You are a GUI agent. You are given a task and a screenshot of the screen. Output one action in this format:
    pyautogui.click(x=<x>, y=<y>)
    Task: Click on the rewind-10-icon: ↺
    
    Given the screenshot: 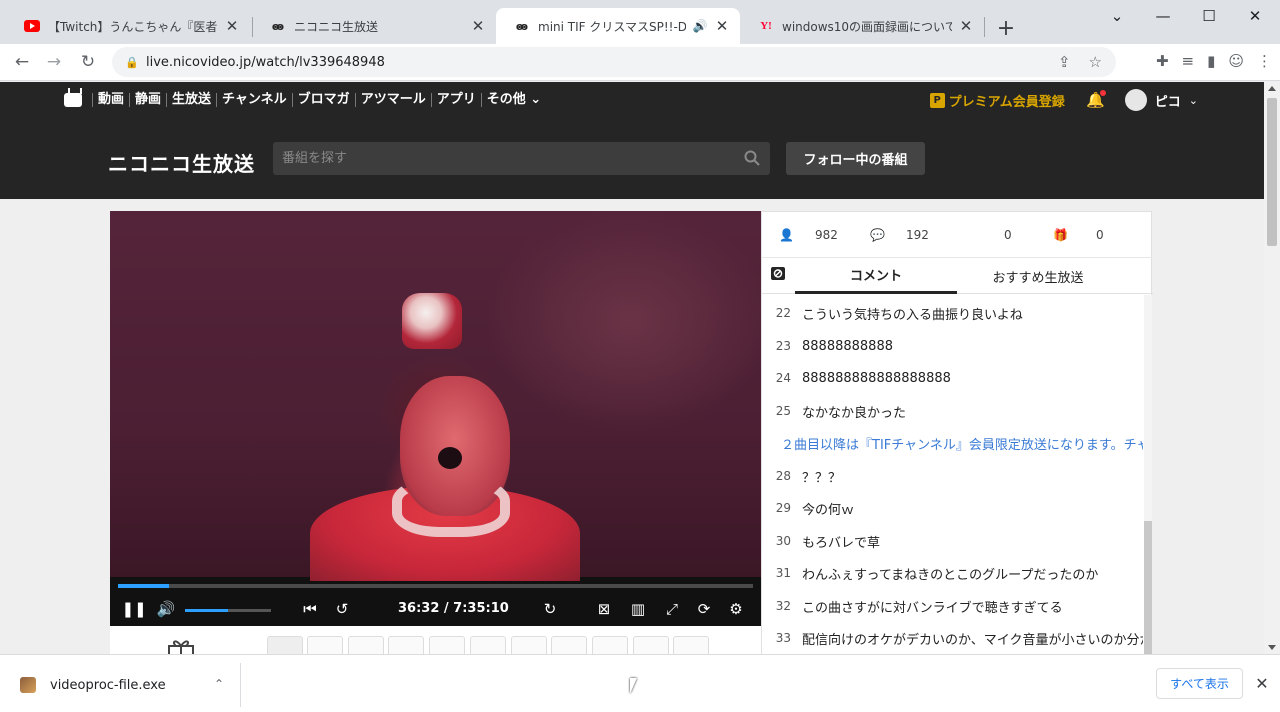 What is the action you would take?
    pyautogui.click(x=342, y=609)
    